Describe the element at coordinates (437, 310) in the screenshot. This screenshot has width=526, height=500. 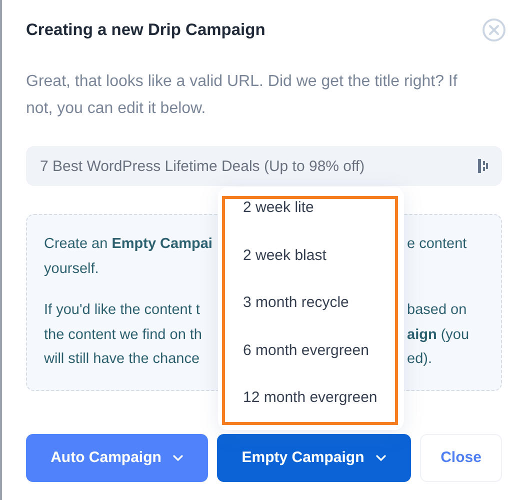
I see `info-text: based on` at that location.